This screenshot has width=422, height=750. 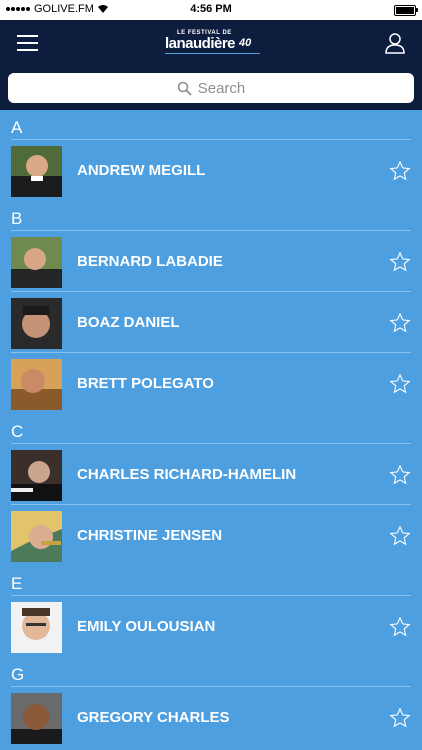 I want to click on section-header: A, so click(x=211, y=125).